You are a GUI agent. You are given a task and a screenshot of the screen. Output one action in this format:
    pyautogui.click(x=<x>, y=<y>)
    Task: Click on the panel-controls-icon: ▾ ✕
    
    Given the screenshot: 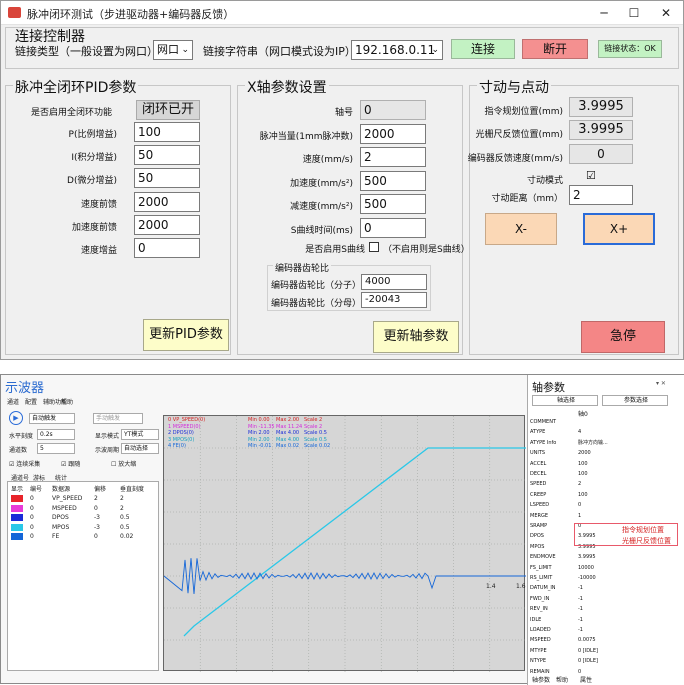 What is the action you would take?
    pyautogui.click(x=661, y=383)
    